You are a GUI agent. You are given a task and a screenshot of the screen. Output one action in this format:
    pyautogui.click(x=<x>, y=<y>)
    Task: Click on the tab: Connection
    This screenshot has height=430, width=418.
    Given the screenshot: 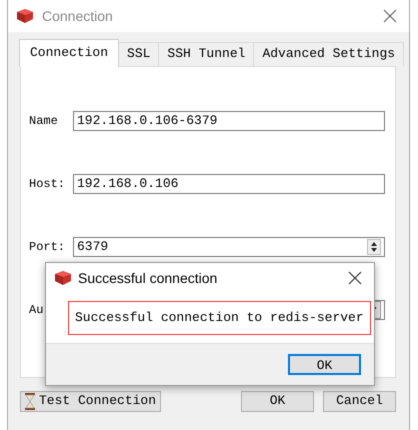 What is the action you would take?
    pyautogui.click(x=69, y=52)
    